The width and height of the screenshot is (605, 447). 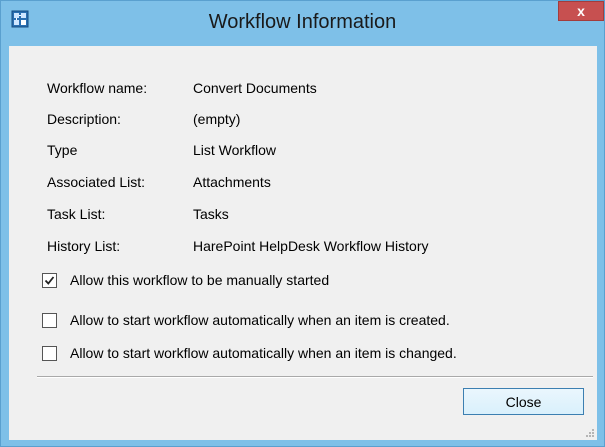 What do you see at coordinates (76, 214) in the screenshot?
I see `field-label: Task List:` at bounding box center [76, 214].